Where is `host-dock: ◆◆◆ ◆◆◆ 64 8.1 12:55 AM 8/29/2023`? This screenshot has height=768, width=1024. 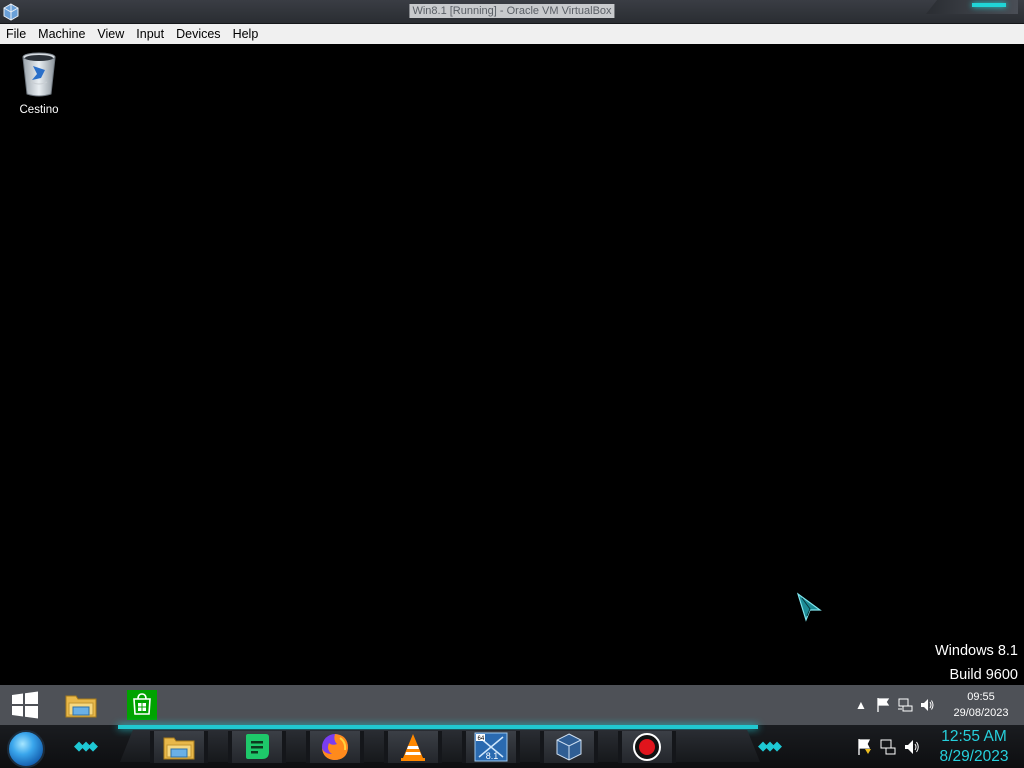 host-dock: ◆◆◆ ◆◆◆ 64 8.1 12:55 AM 8/29/2023 is located at coordinates (512, 746).